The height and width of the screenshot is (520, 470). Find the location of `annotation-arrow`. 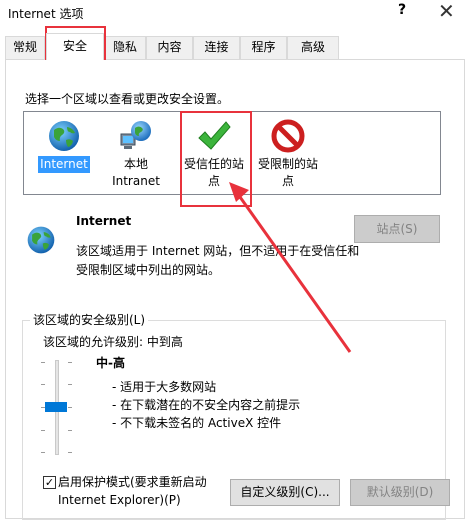

annotation-arrow is located at coordinates (290, 267).